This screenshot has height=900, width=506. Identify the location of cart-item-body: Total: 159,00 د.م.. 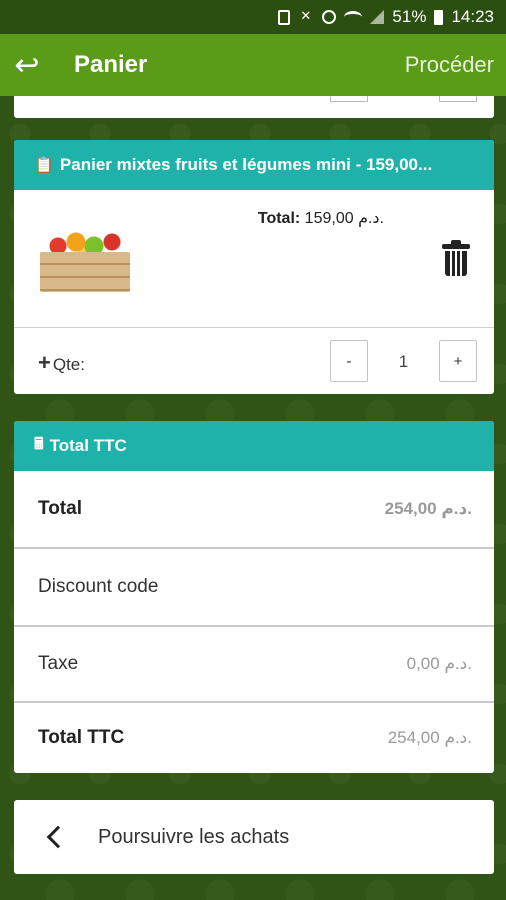
(254, 259).